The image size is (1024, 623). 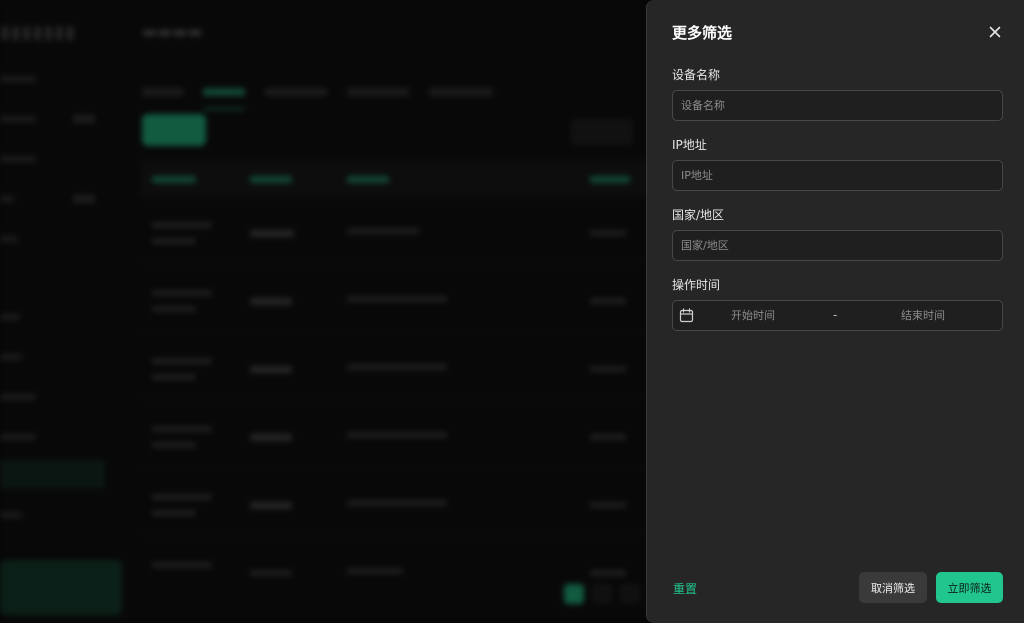 I want to click on date-range-picker: 开始时间 - 结束时间, so click(x=837, y=315).